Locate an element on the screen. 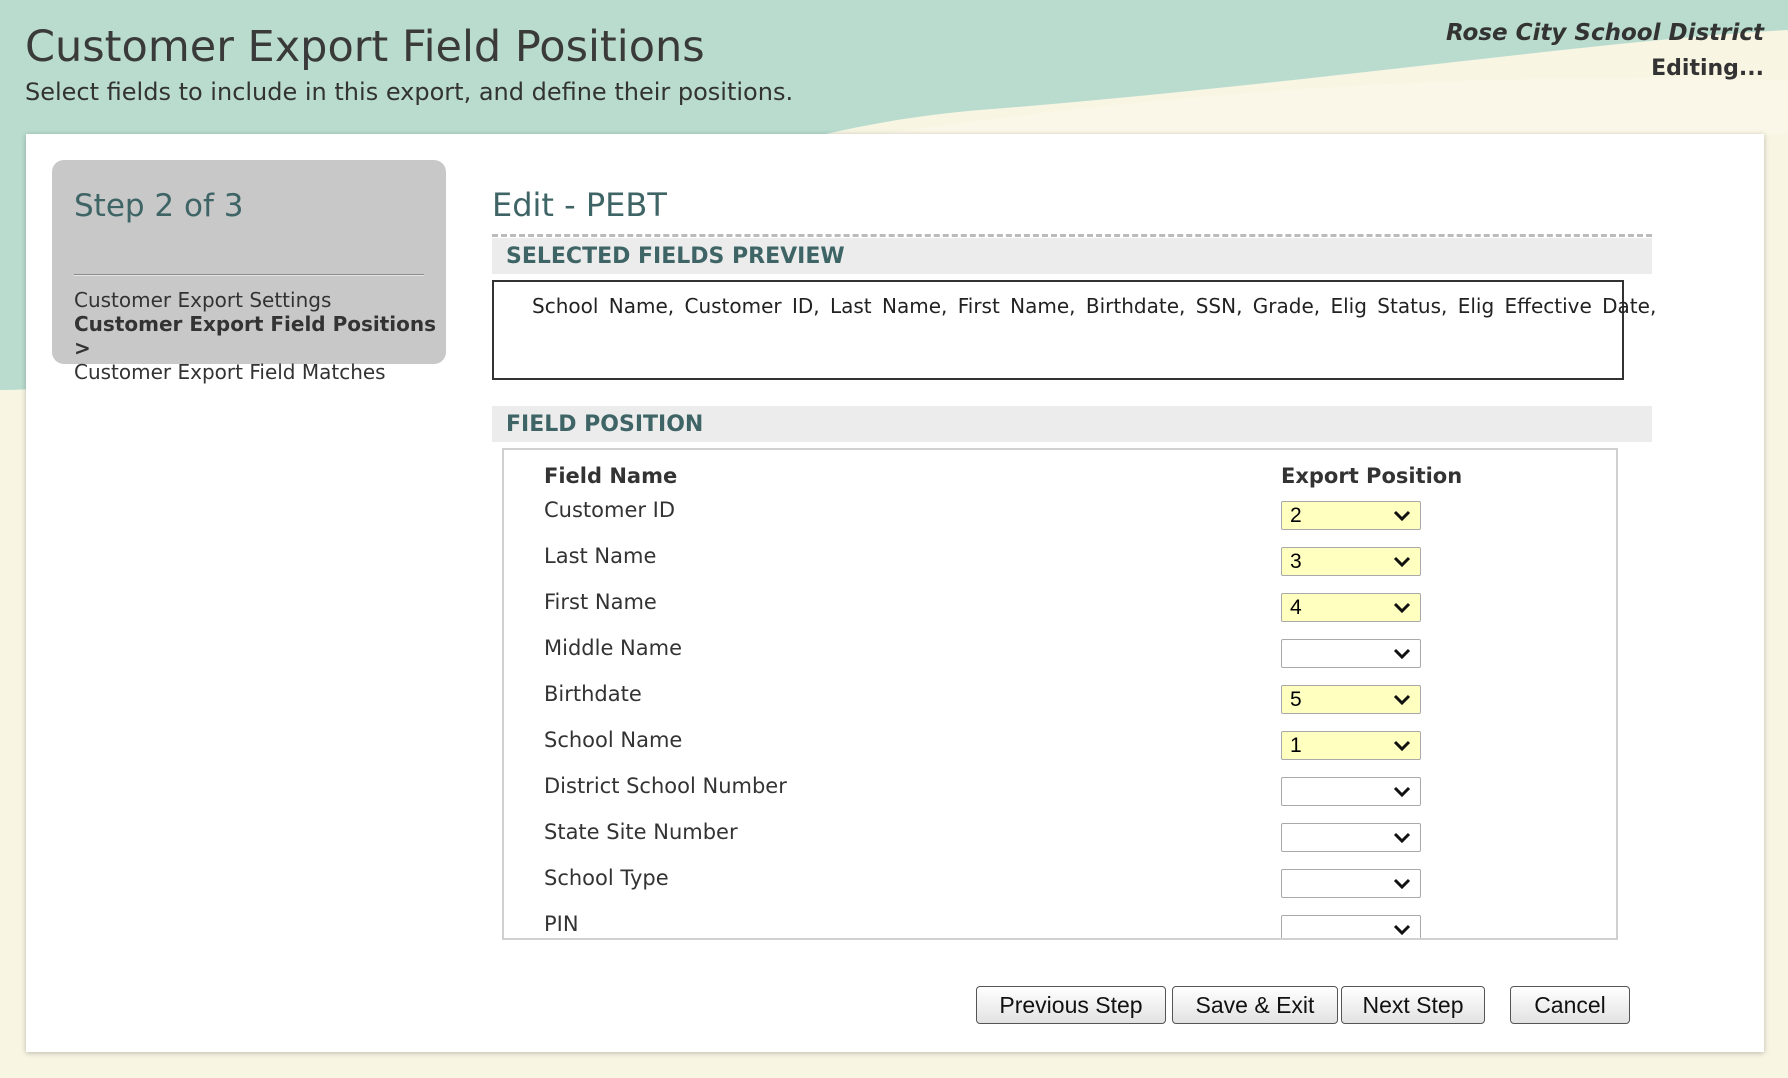 The image size is (1788, 1078). edit-title: Edit - PEBT is located at coordinates (579, 205).